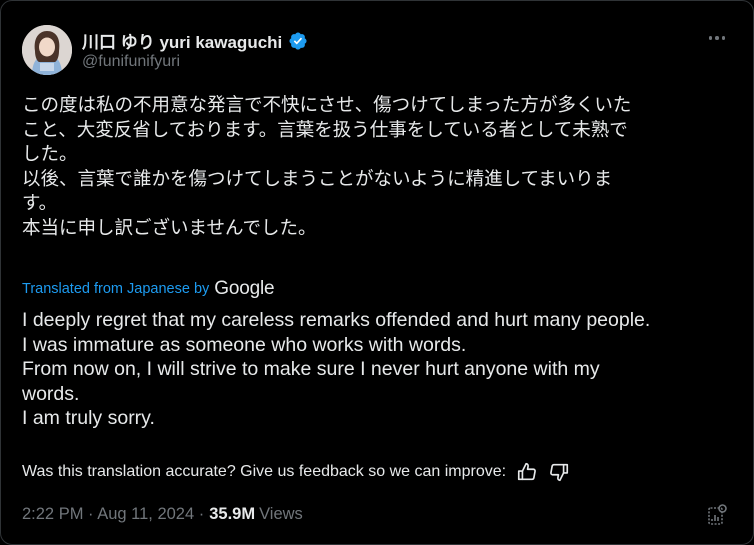 The image size is (754, 545). I want to click on avatar, so click(47, 50).